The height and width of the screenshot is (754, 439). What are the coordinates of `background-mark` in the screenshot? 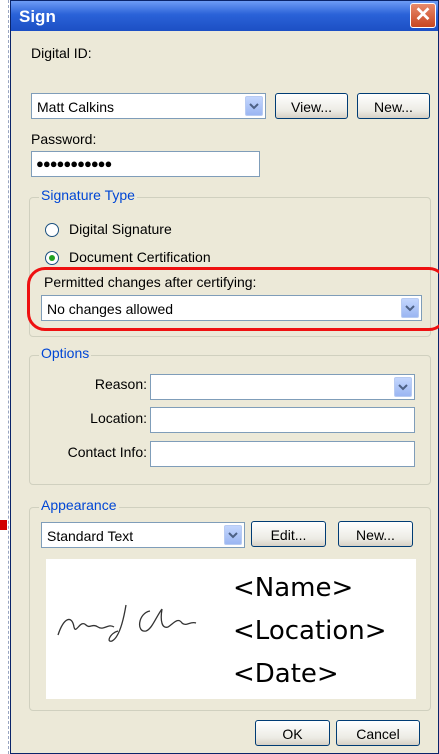 It's located at (3, 525).